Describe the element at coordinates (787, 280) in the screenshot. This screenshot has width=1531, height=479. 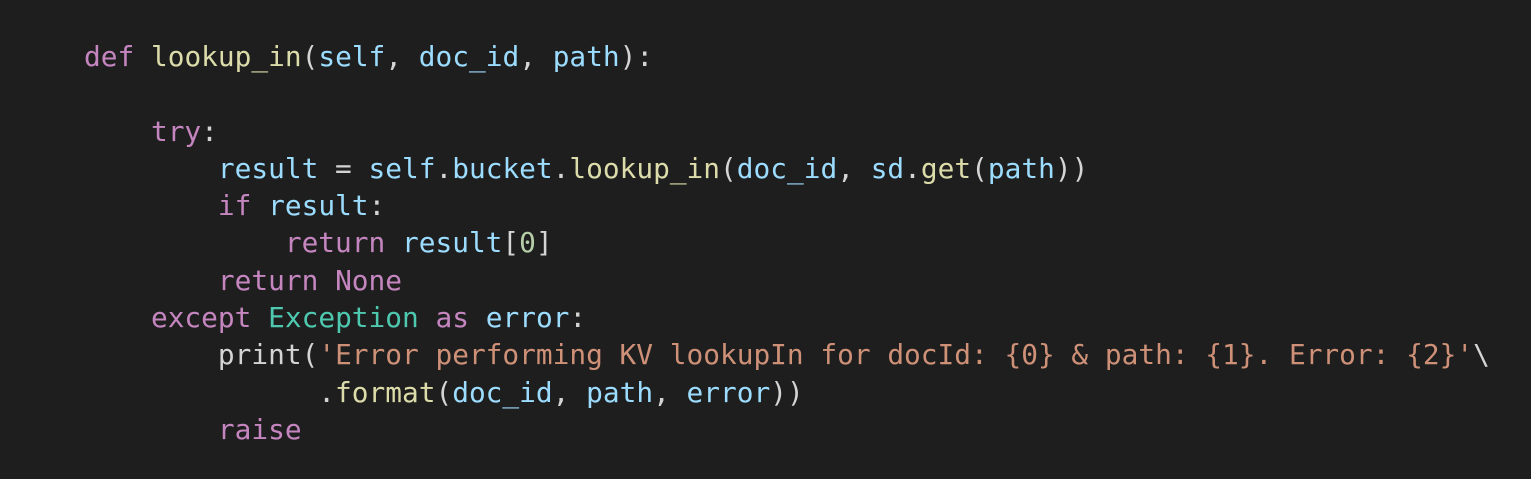
I see `code-line: return None` at that location.